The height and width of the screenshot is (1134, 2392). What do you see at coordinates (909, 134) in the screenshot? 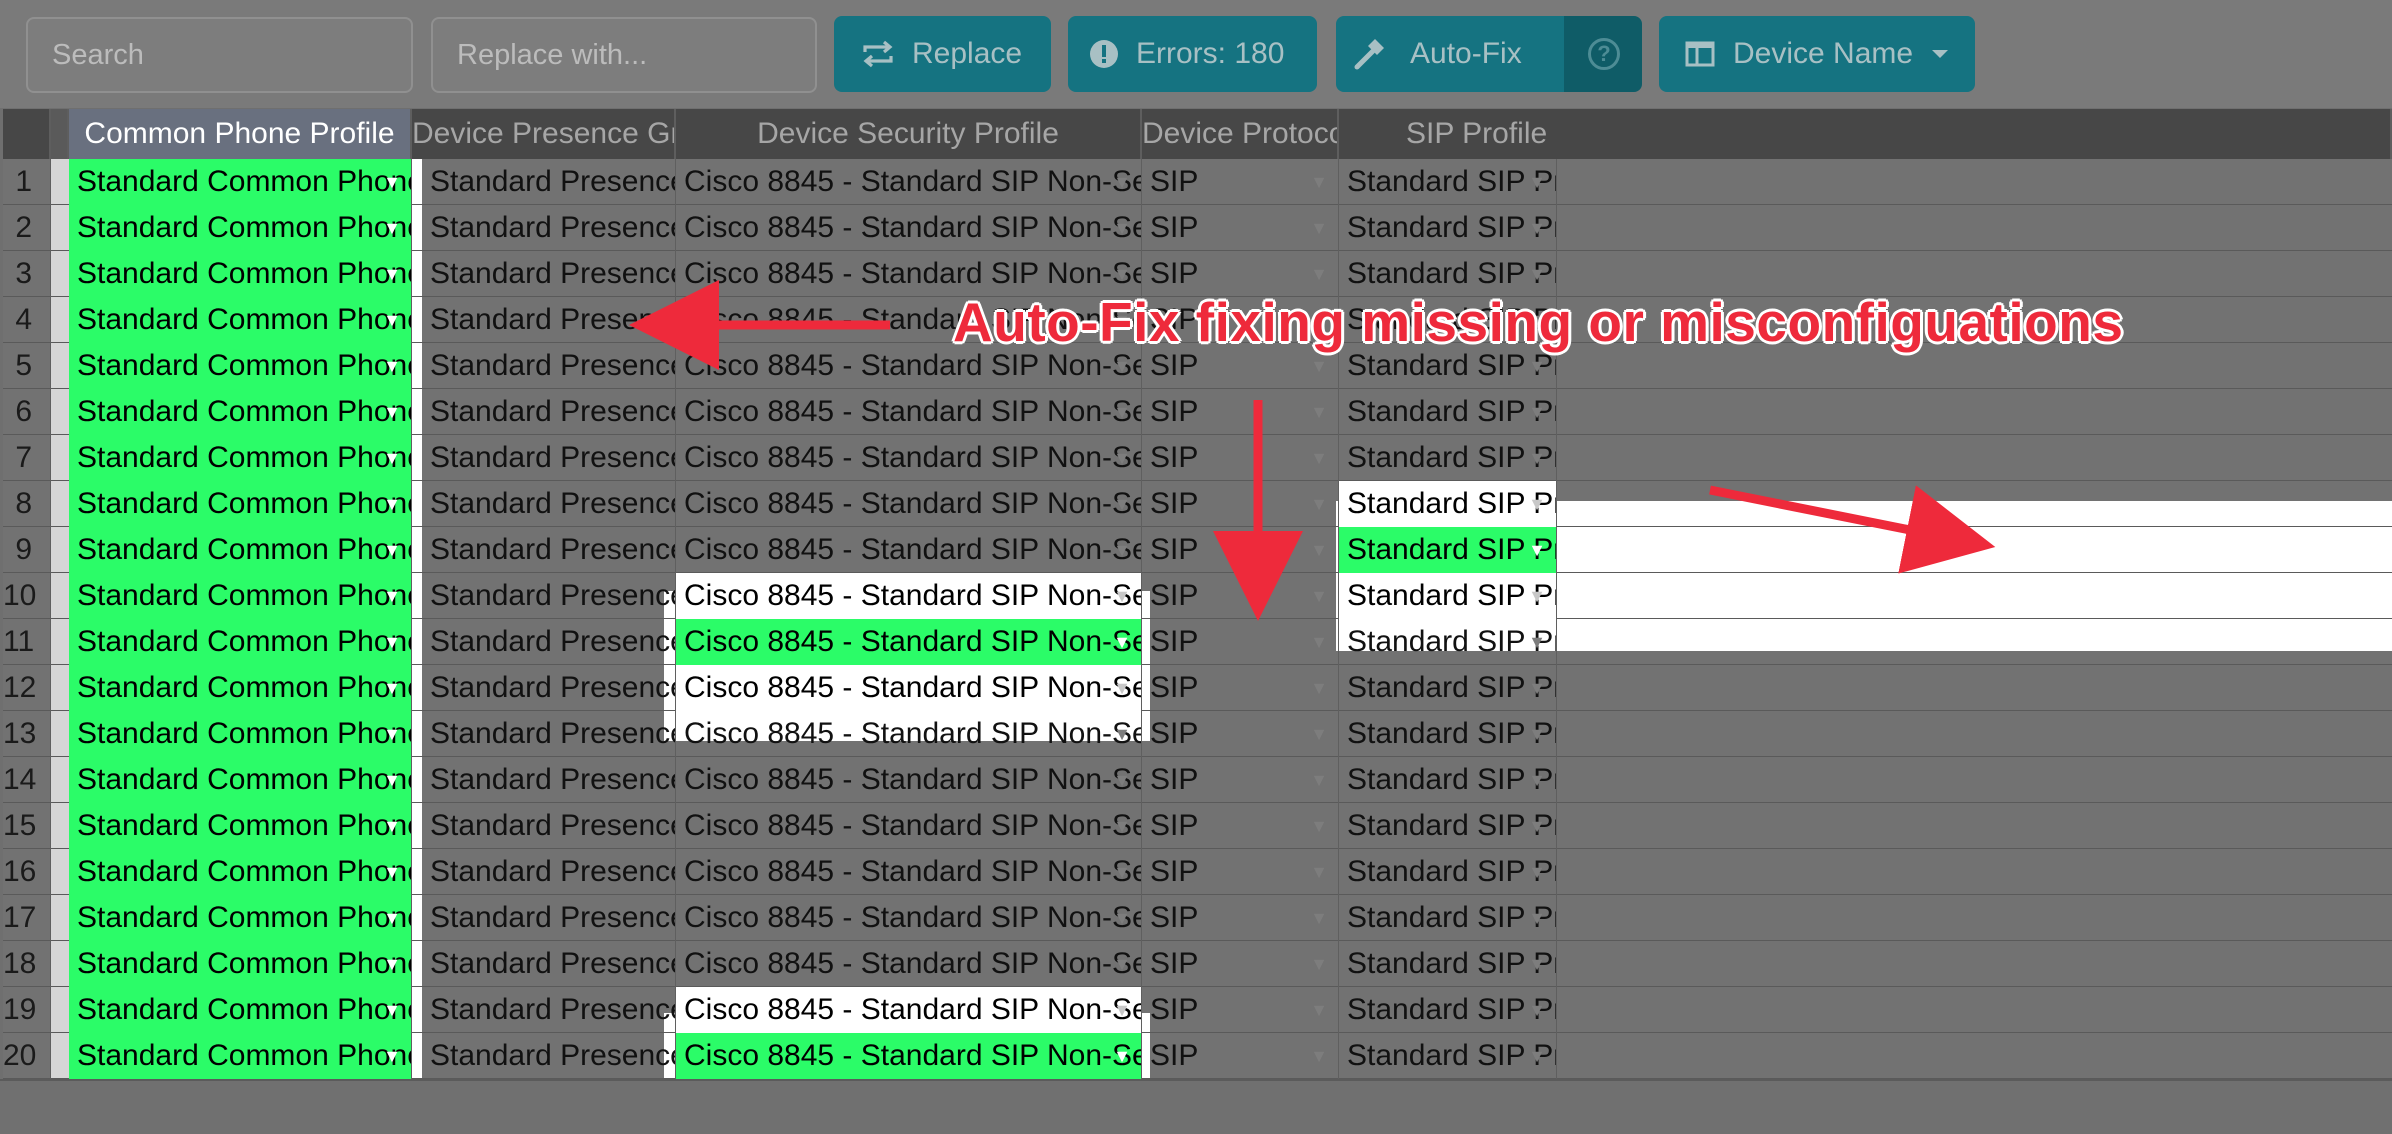
I see `column-header-device-security-profile: Device Security Profile` at bounding box center [909, 134].